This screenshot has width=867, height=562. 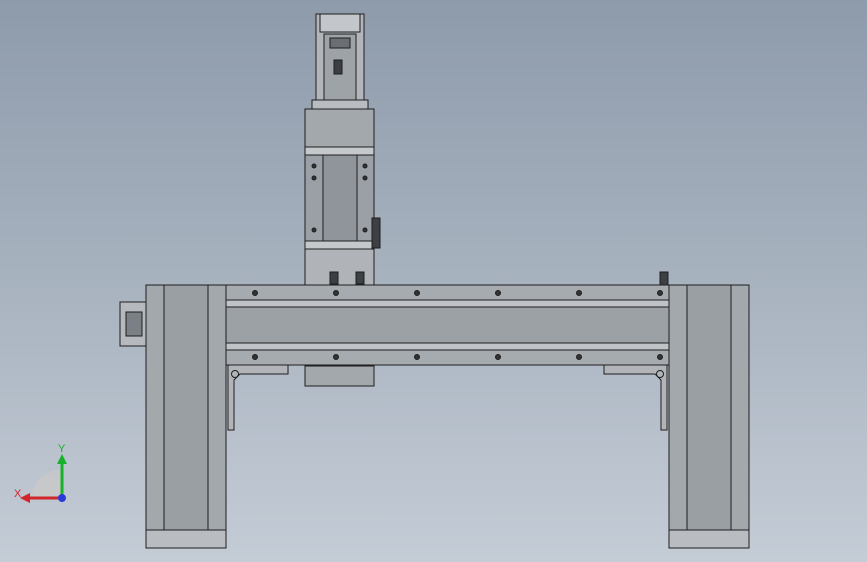 What do you see at coordinates (447, 325) in the screenshot?
I see `x-axis-beam` at bounding box center [447, 325].